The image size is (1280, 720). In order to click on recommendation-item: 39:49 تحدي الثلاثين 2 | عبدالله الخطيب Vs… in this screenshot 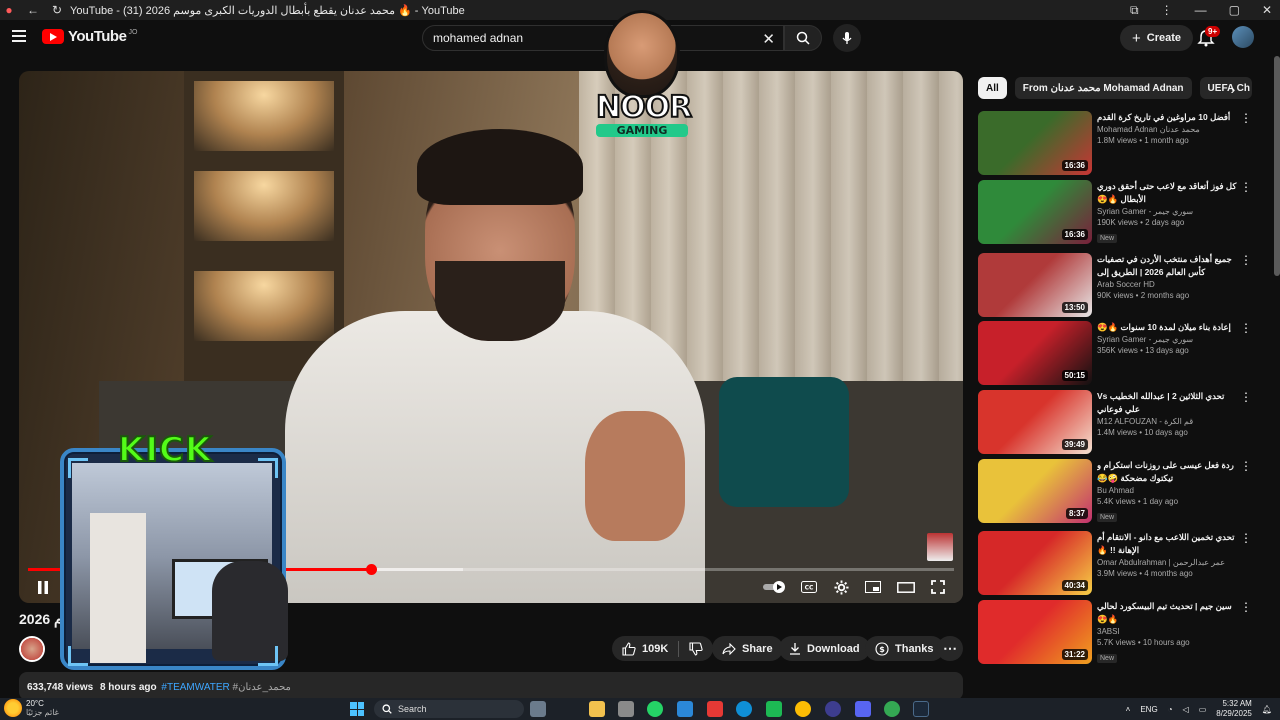, I will do `click(1116, 422)`.